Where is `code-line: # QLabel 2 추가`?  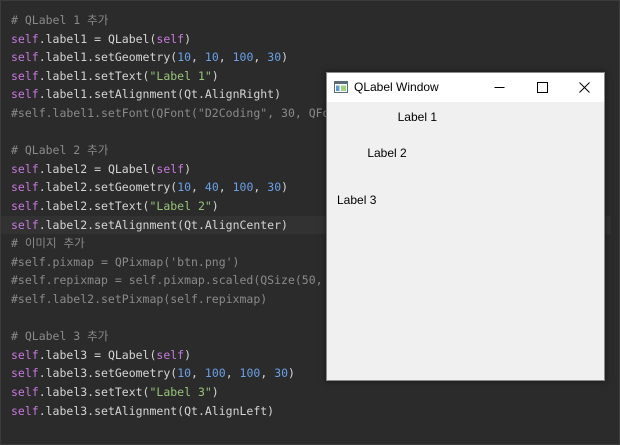
code-line: # QLabel 2 추가 is located at coordinates (59, 150).